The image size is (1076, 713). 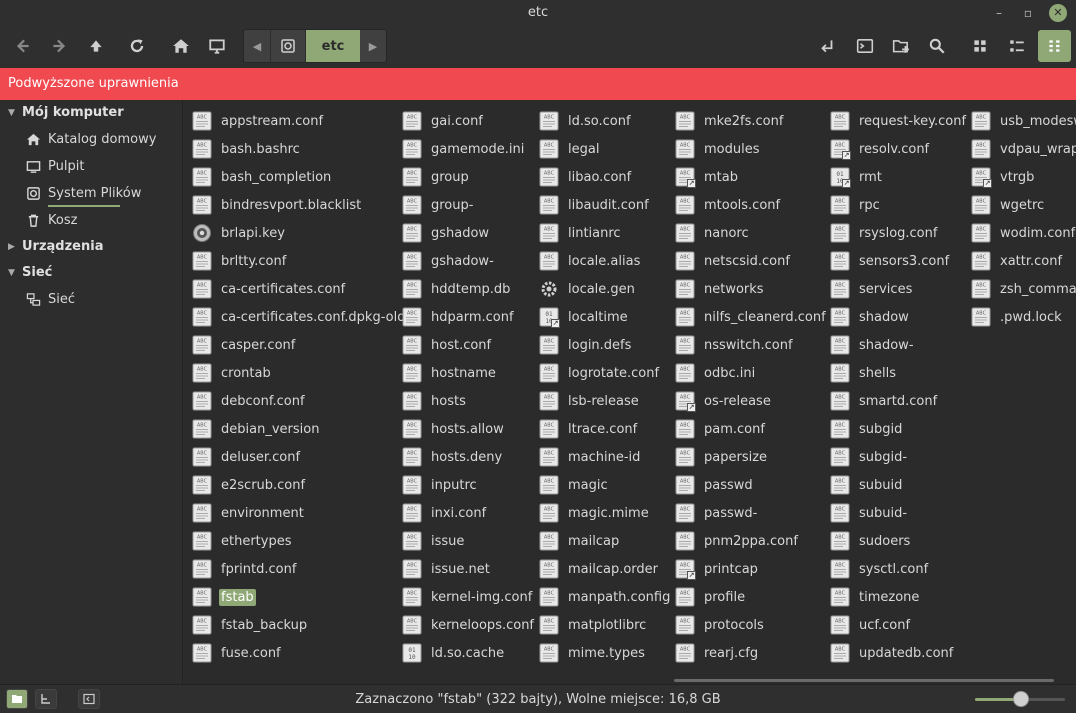 What do you see at coordinates (584, 317) in the screenshot?
I see `file-item: 01 10 ↗ localtime` at bounding box center [584, 317].